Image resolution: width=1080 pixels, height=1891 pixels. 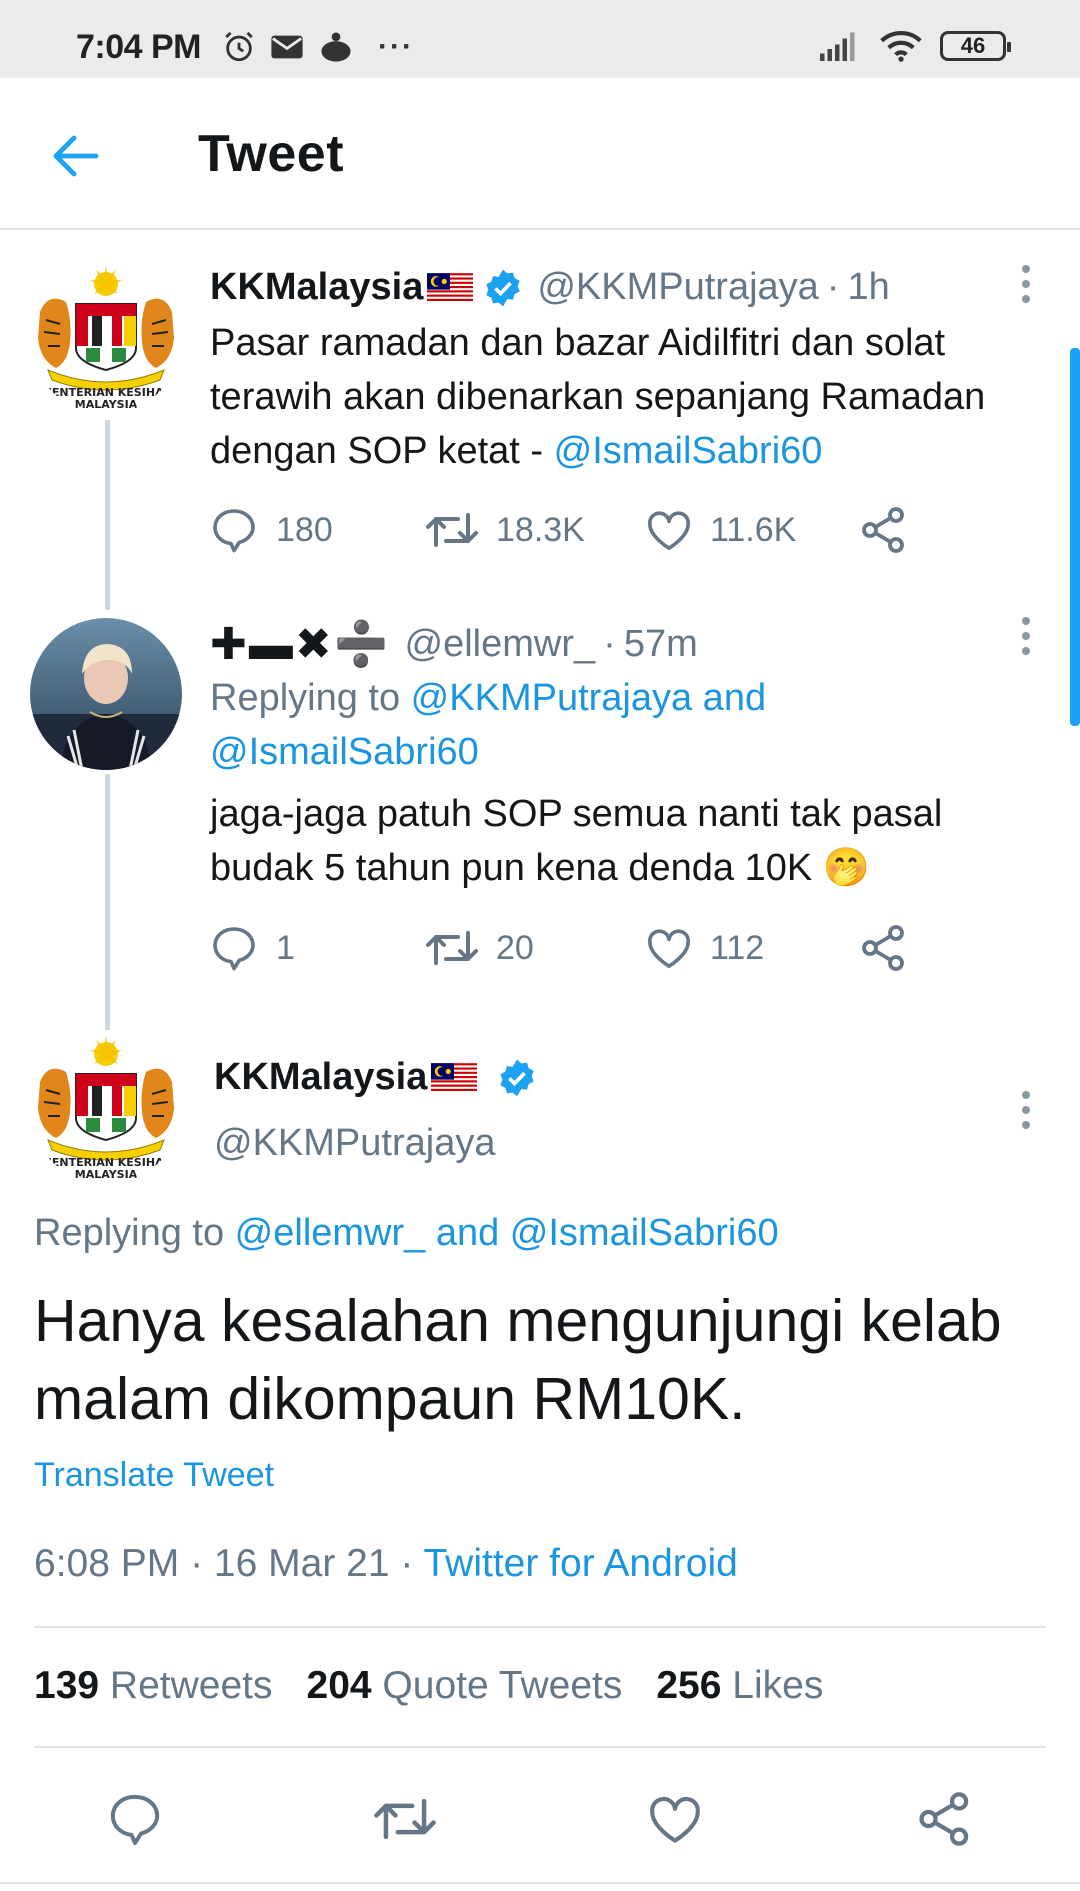 I want to click on back-button, so click(x=76, y=156).